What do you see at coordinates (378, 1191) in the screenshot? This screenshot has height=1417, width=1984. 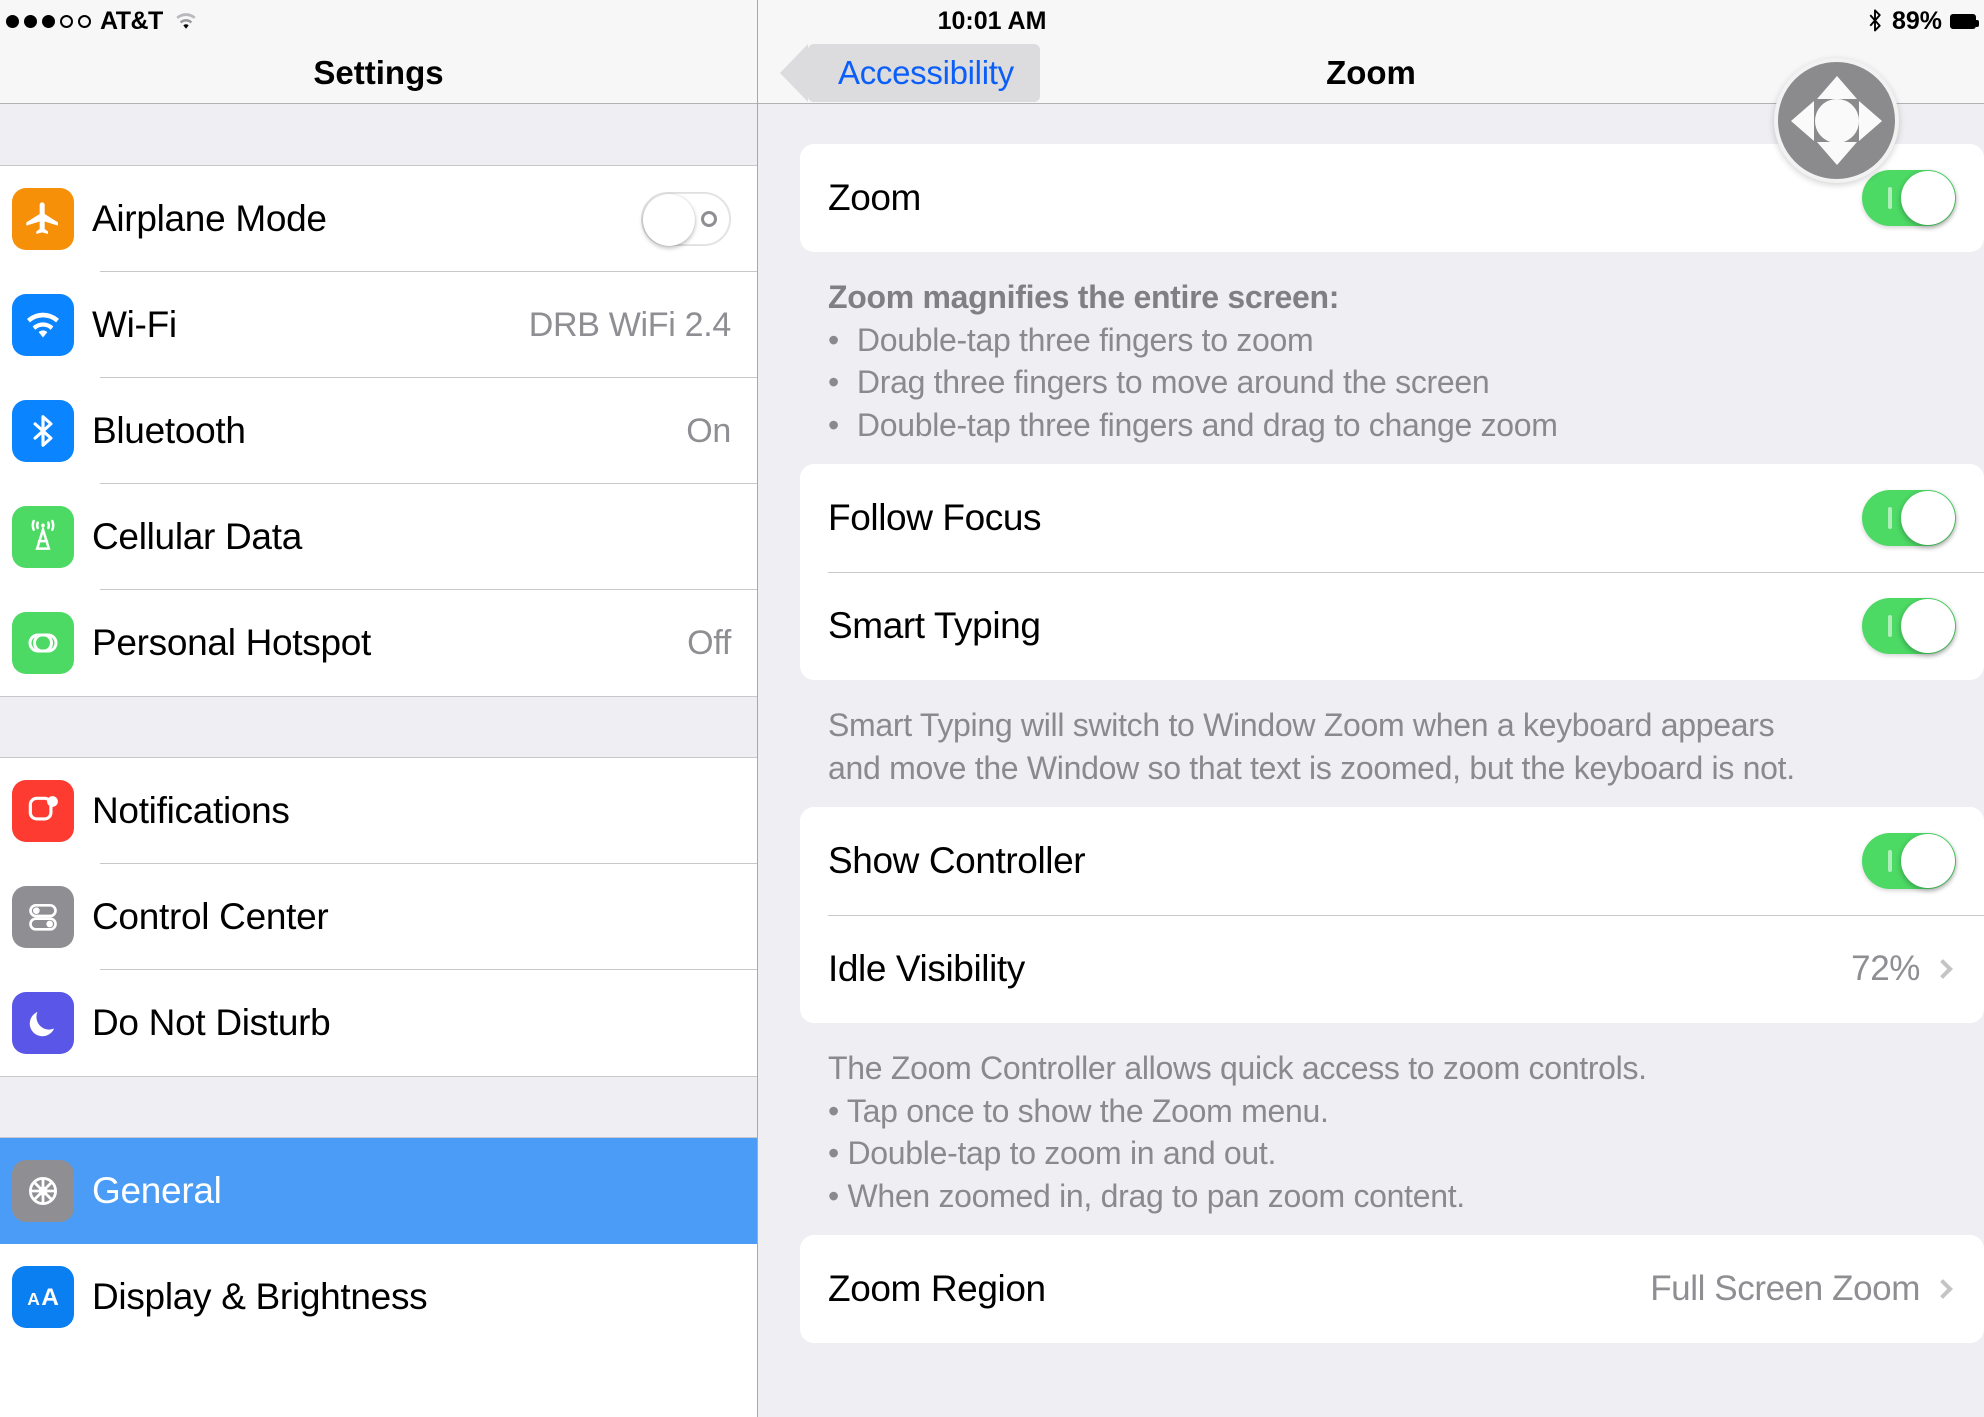 I see `sidebar-item-general: General` at bounding box center [378, 1191].